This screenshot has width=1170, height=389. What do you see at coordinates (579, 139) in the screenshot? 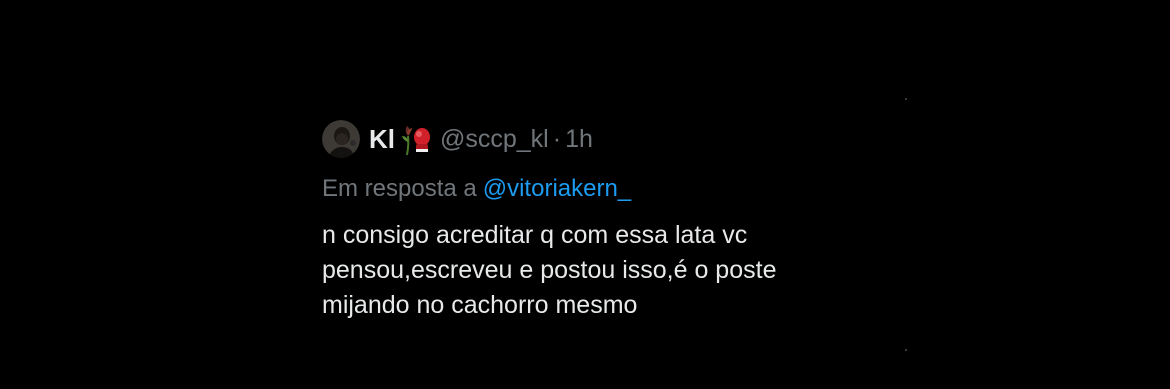
I see `timestamp: 1h` at bounding box center [579, 139].